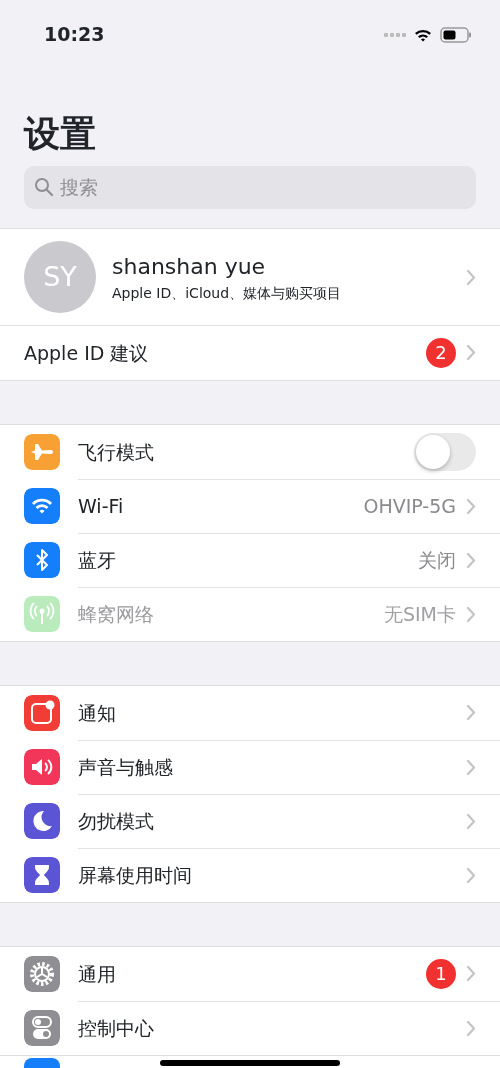 This screenshot has width=500, height=1068. What do you see at coordinates (101, 507) in the screenshot?
I see `row-label: Wi-Fi` at bounding box center [101, 507].